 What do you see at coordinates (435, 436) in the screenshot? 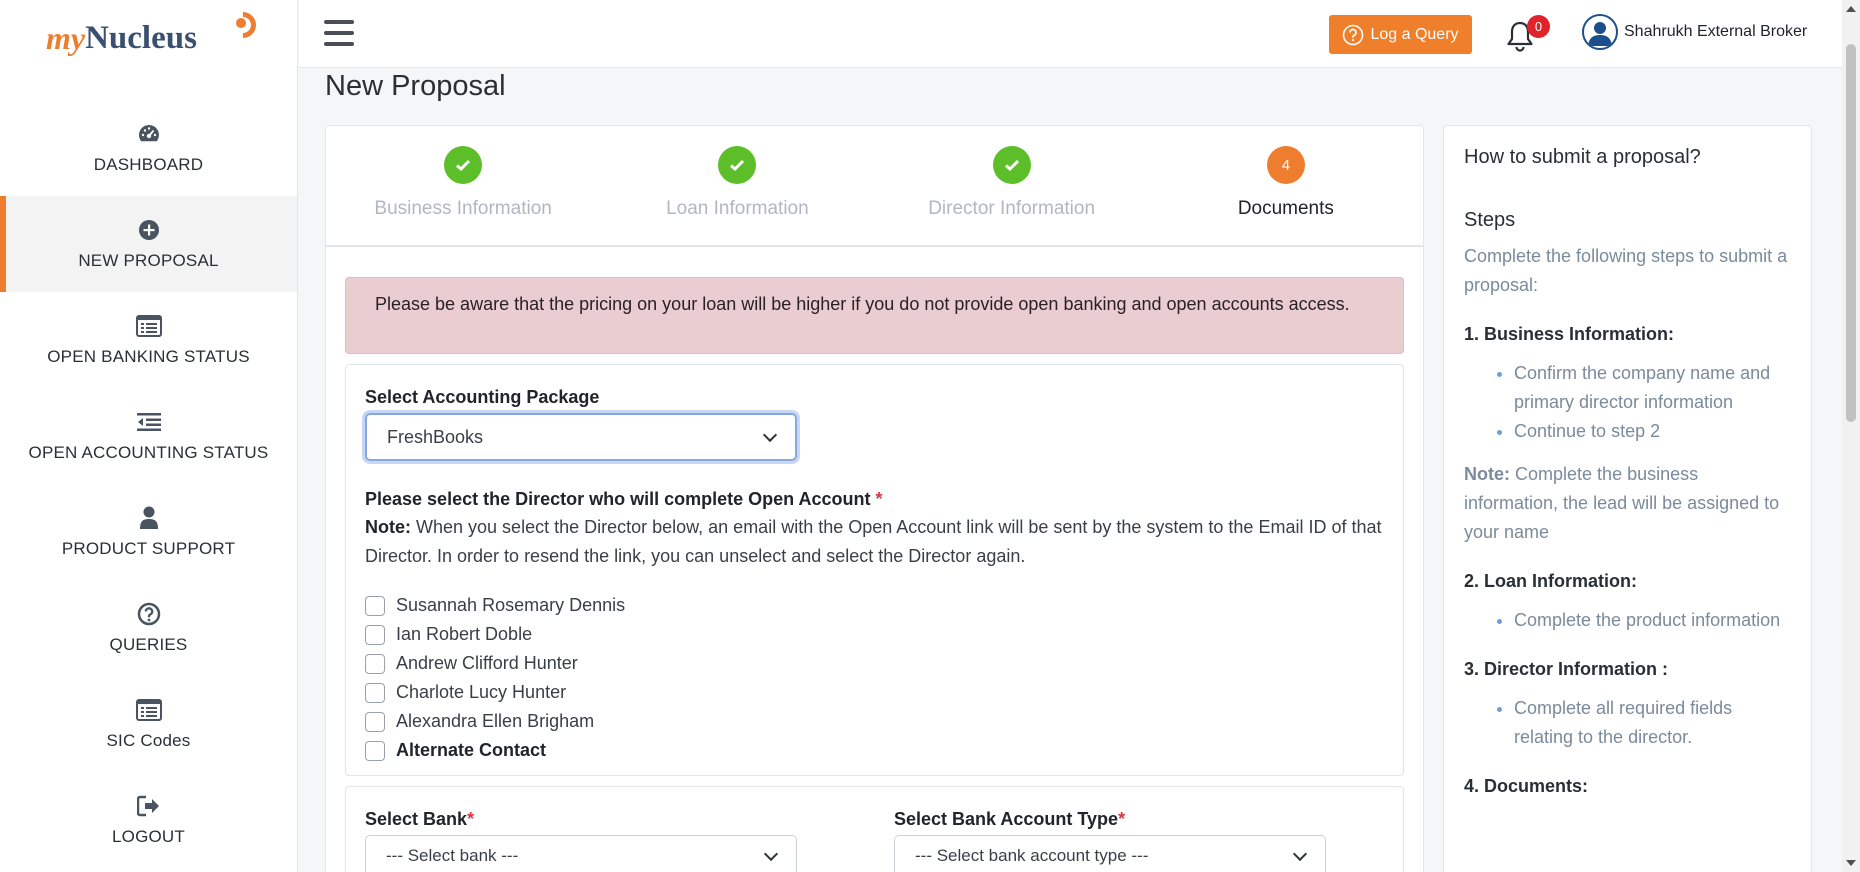
I see `accounting-package-value: FreshBooks` at bounding box center [435, 436].